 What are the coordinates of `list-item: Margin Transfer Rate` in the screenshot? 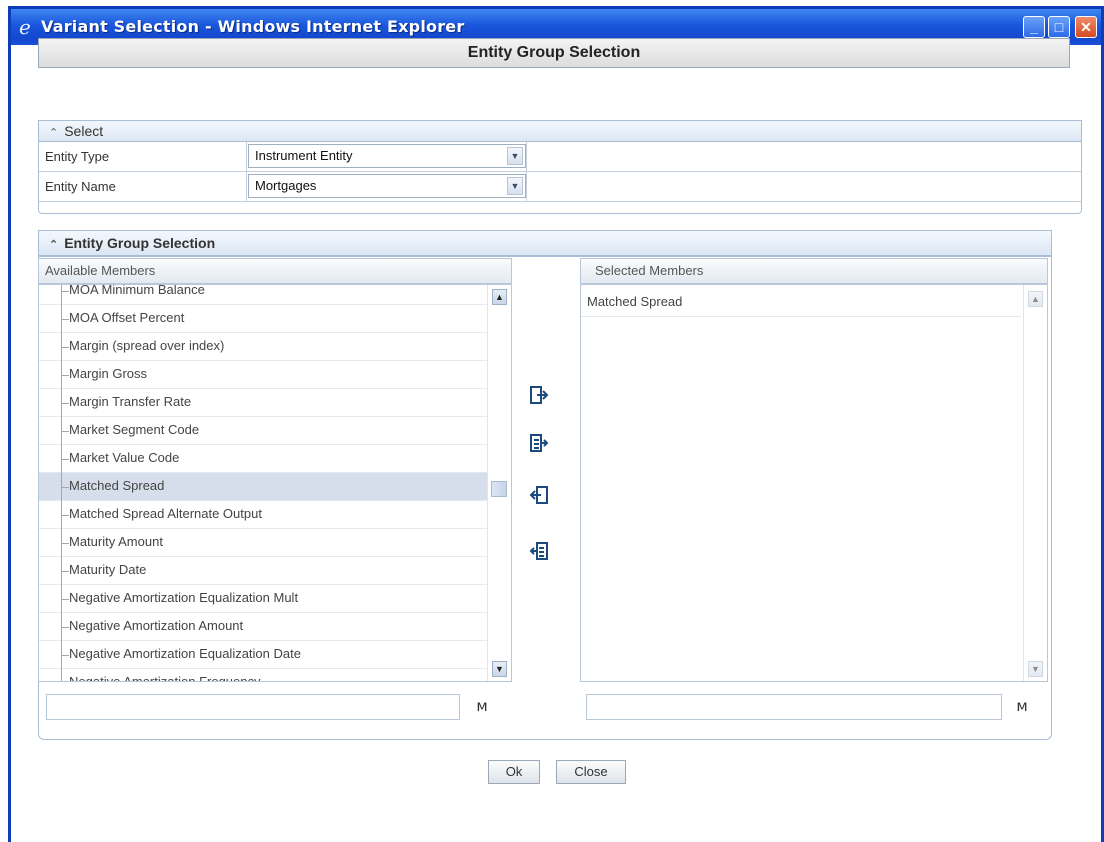 It's located at (275, 403).